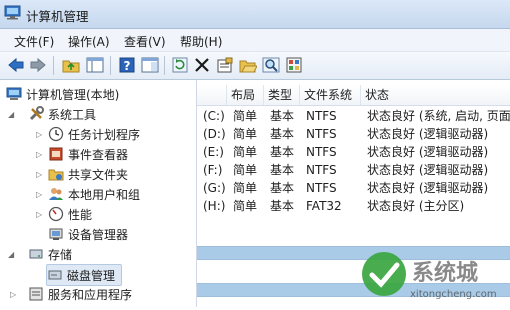 The image size is (510, 310). I want to click on storage-icon, so click(36, 254).